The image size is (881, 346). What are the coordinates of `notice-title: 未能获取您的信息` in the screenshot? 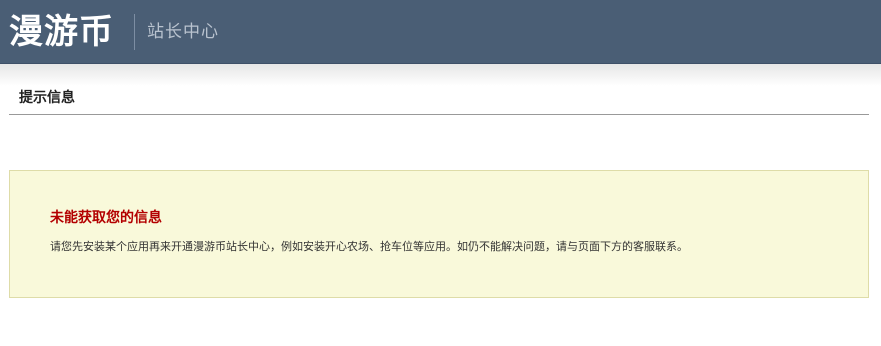 It's located at (106, 218).